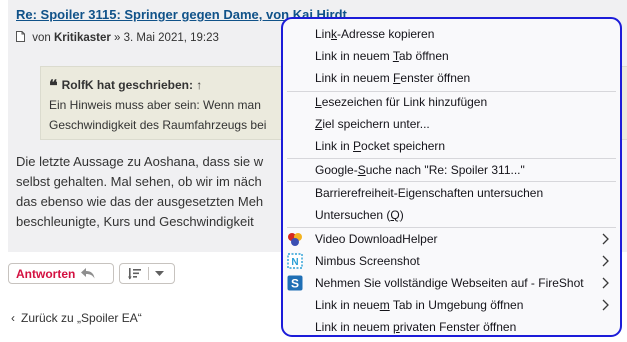 Image resolution: width=627 pixels, height=342 pixels. What do you see at coordinates (295, 239) in the screenshot?
I see `video-downloadhelper-icon` at bounding box center [295, 239].